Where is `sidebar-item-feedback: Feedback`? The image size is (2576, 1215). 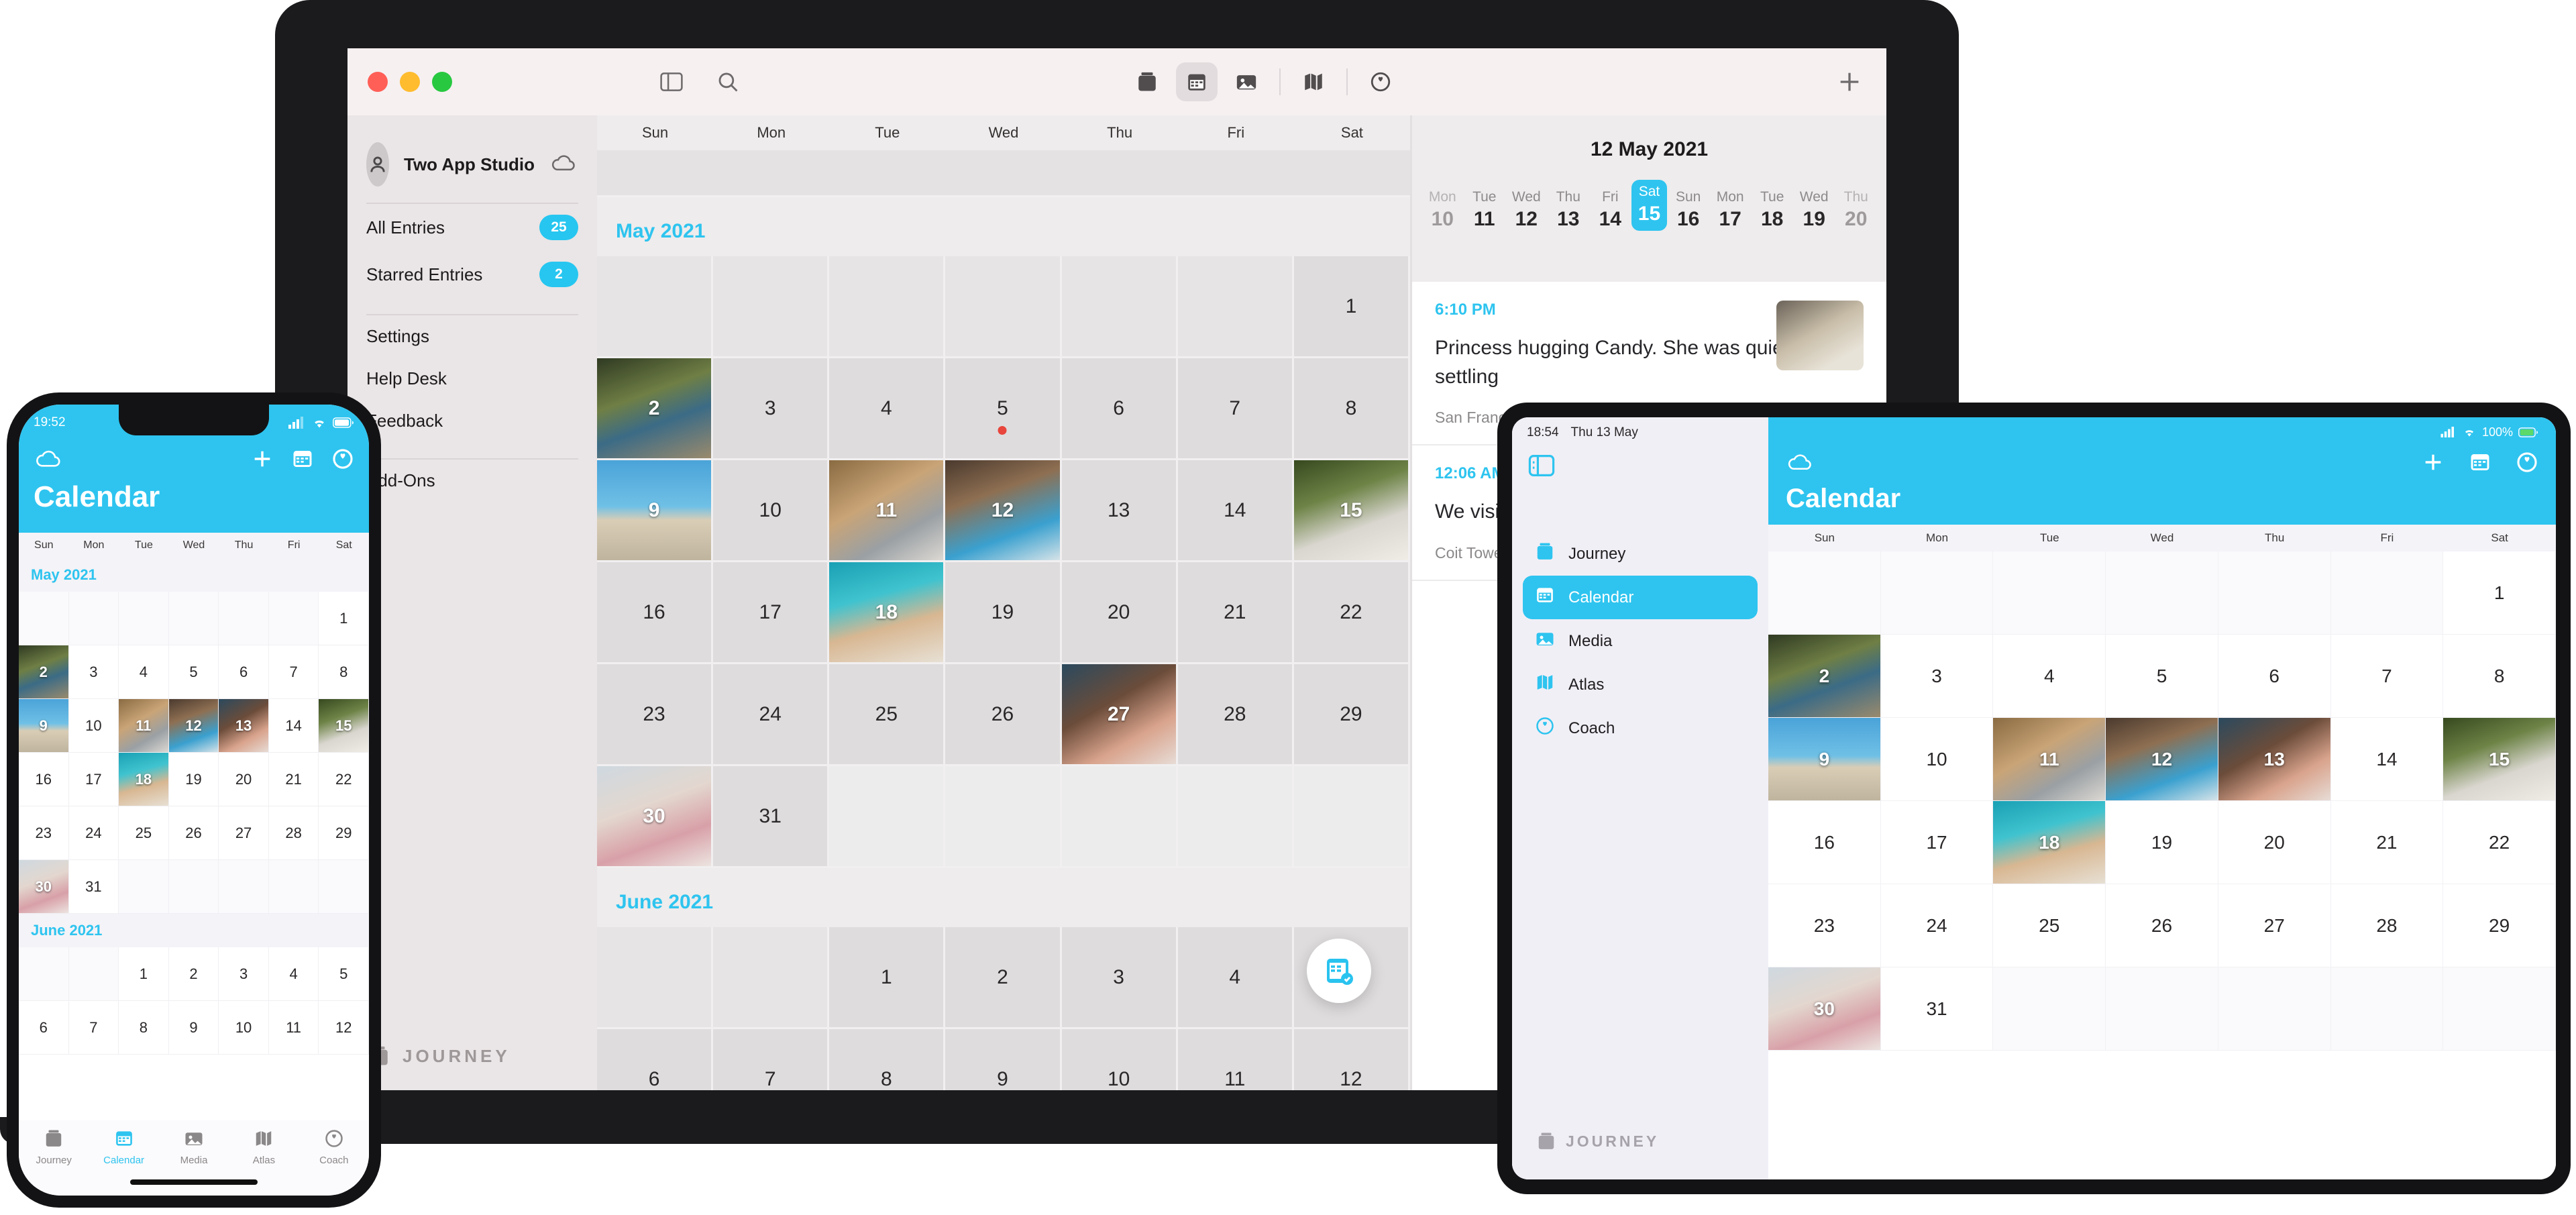
sidebar-item-feedback: Feedback is located at coordinates (472, 421).